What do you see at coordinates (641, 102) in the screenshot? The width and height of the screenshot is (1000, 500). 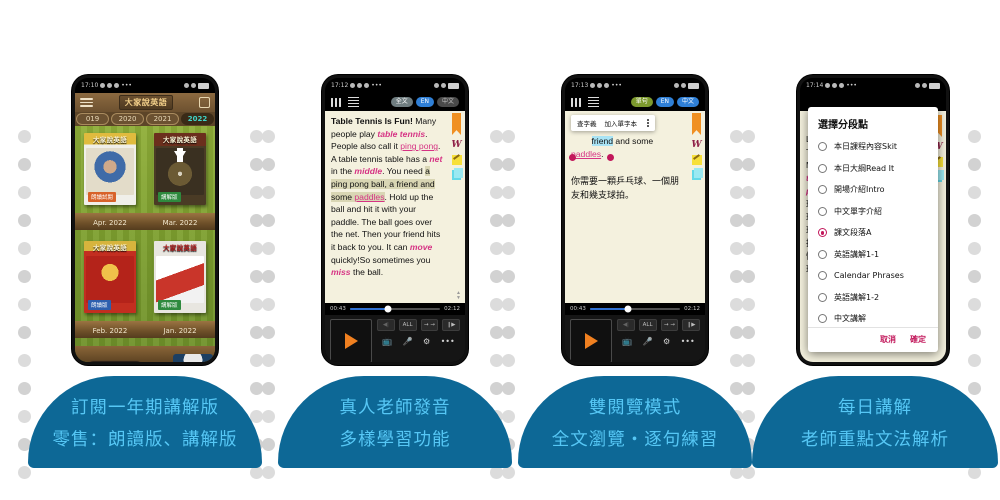 I see `mode-toggle-sentence: 單句` at bounding box center [641, 102].